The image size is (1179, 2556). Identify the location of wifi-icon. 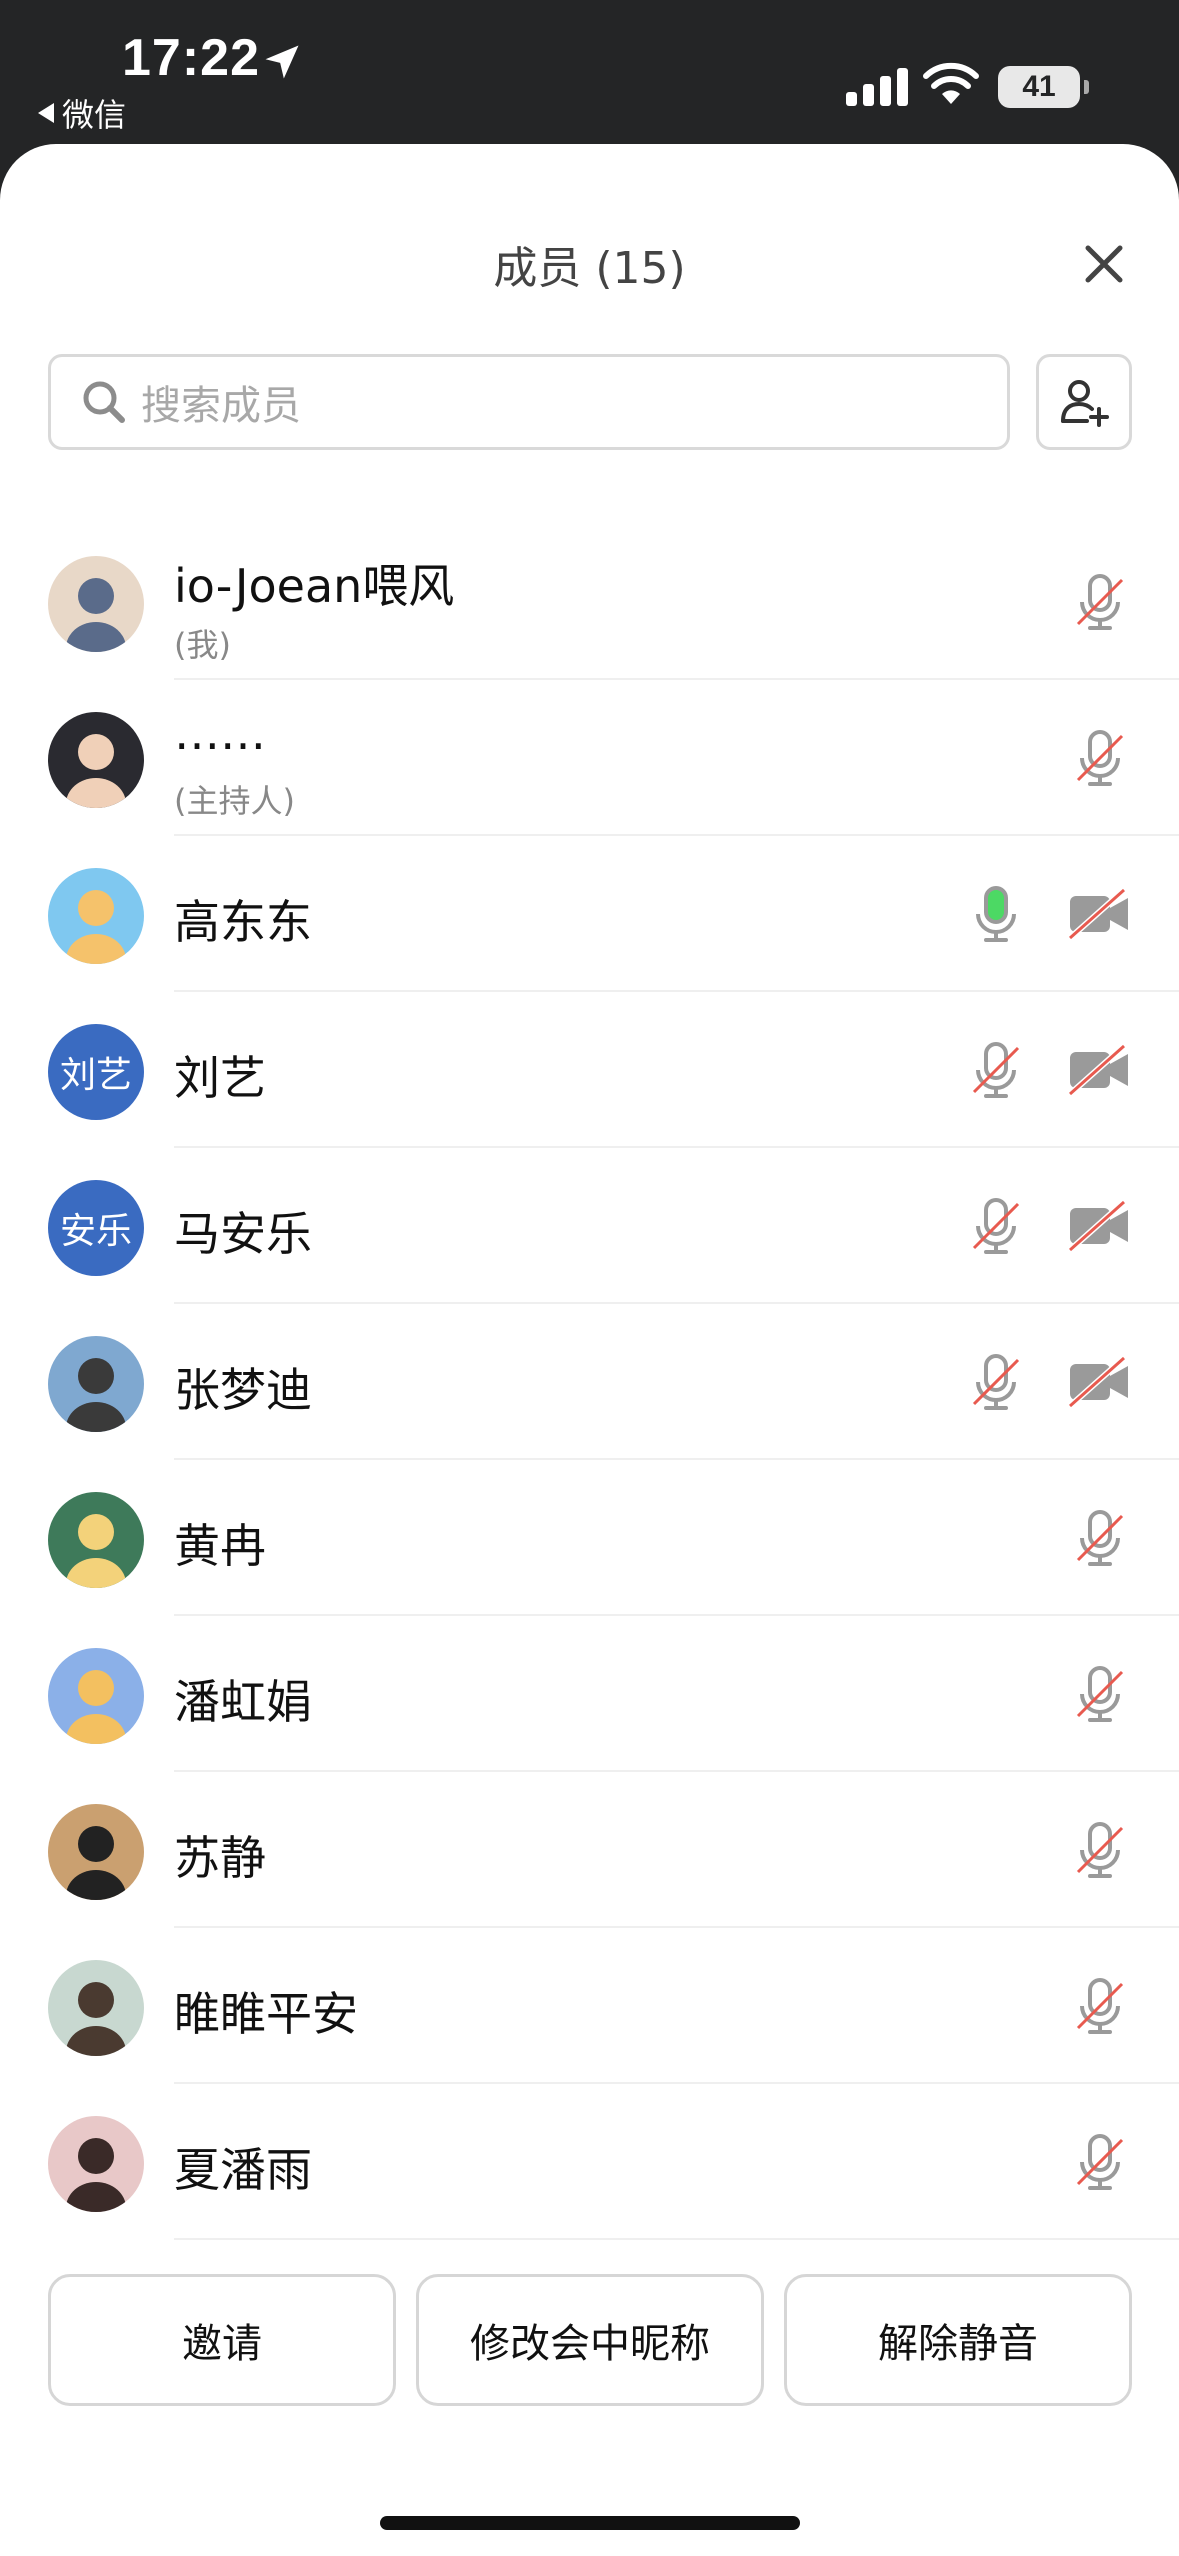
(951, 83).